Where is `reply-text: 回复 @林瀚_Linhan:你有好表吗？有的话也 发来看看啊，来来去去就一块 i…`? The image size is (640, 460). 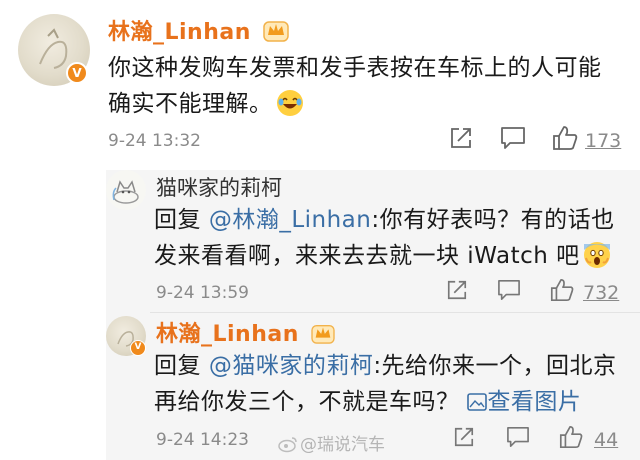 reply-text: 回复 @林瀚_Linhan:你有好表吗？有的话也 发来看看啊，来来去去就一块 i… is located at coordinates (384, 238).